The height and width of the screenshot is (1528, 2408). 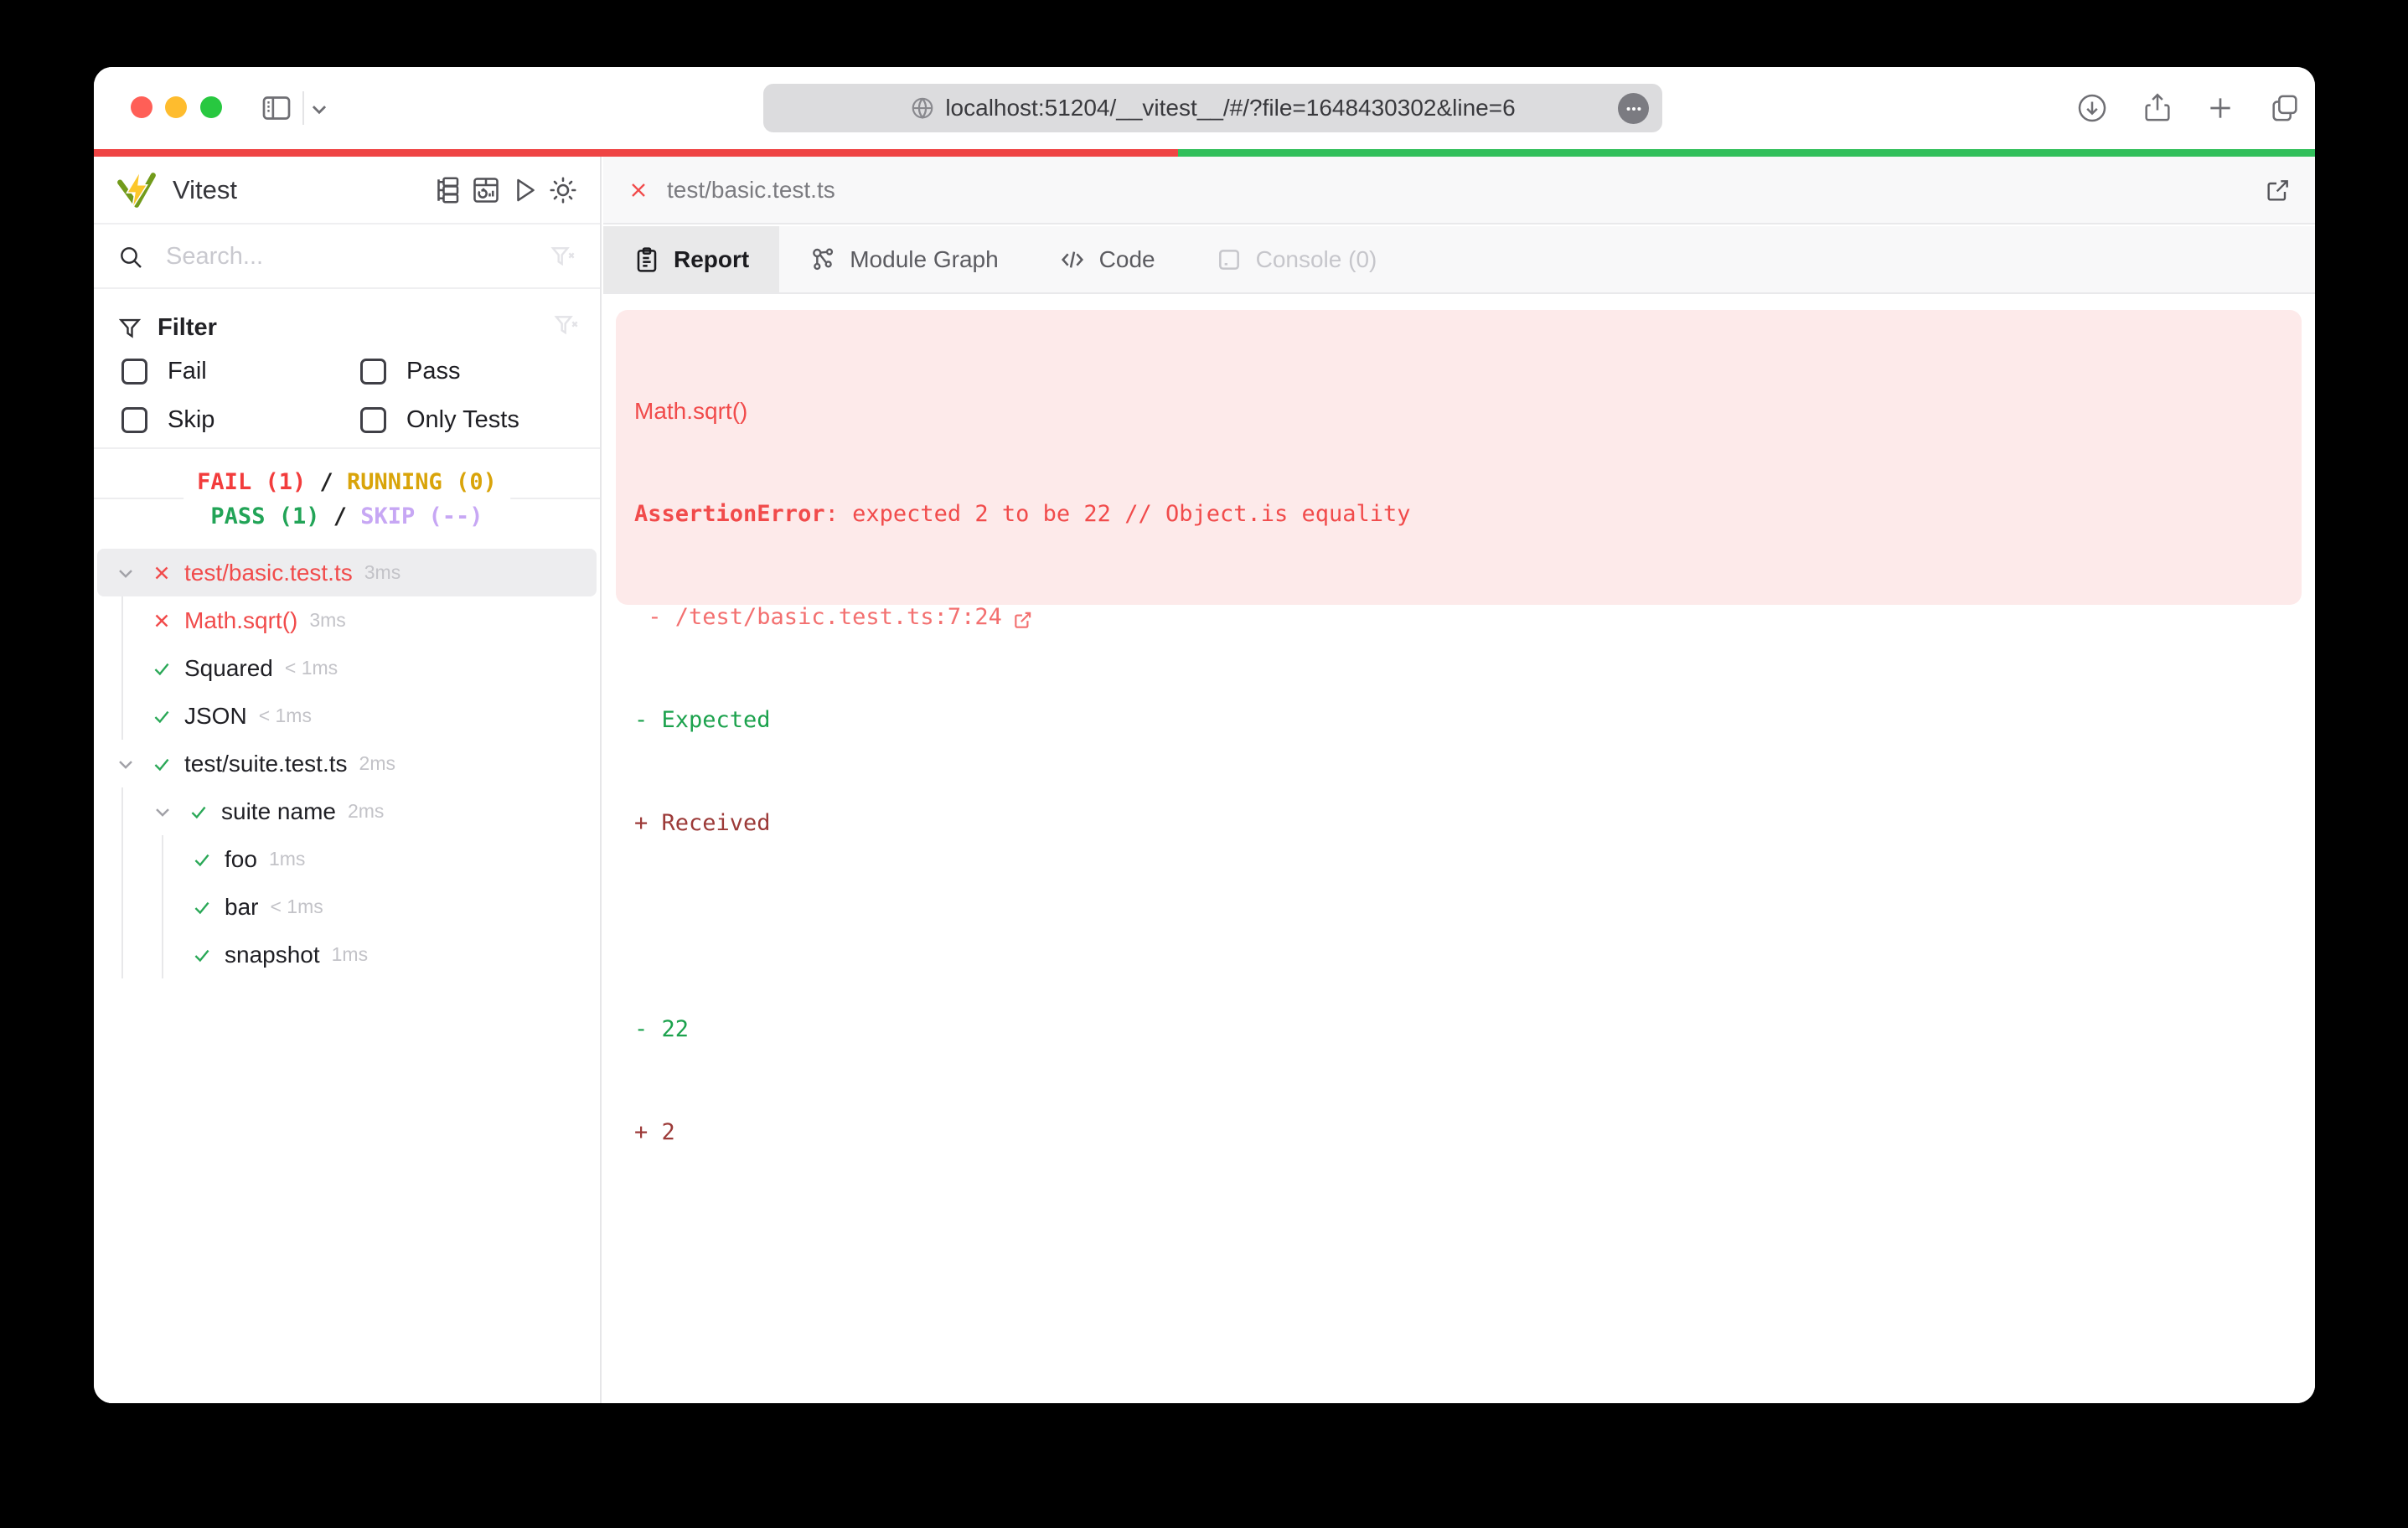 What do you see at coordinates (347, 716) in the screenshot?
I see `tree-row-json: JSON < 1ms` at bounding box center [347, 716].